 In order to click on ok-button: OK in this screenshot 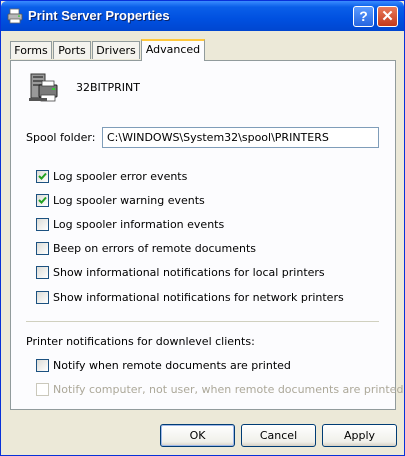, I will do `click(197, 435)`.